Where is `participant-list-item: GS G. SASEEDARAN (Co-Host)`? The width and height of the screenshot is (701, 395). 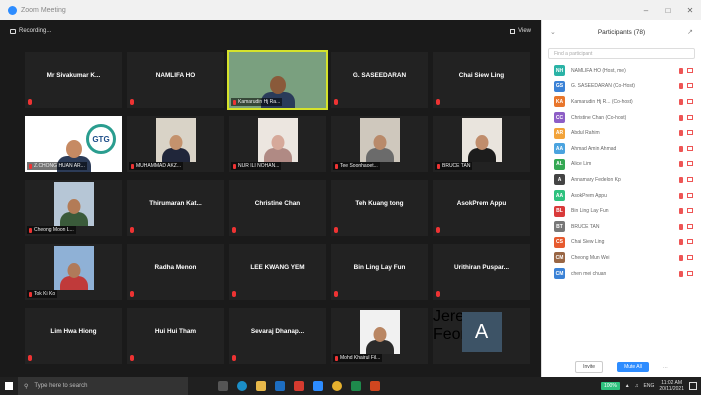 participant-list-item: GS G. SASEEDARAN (Co-Host) is located at coordinates (621, 87).